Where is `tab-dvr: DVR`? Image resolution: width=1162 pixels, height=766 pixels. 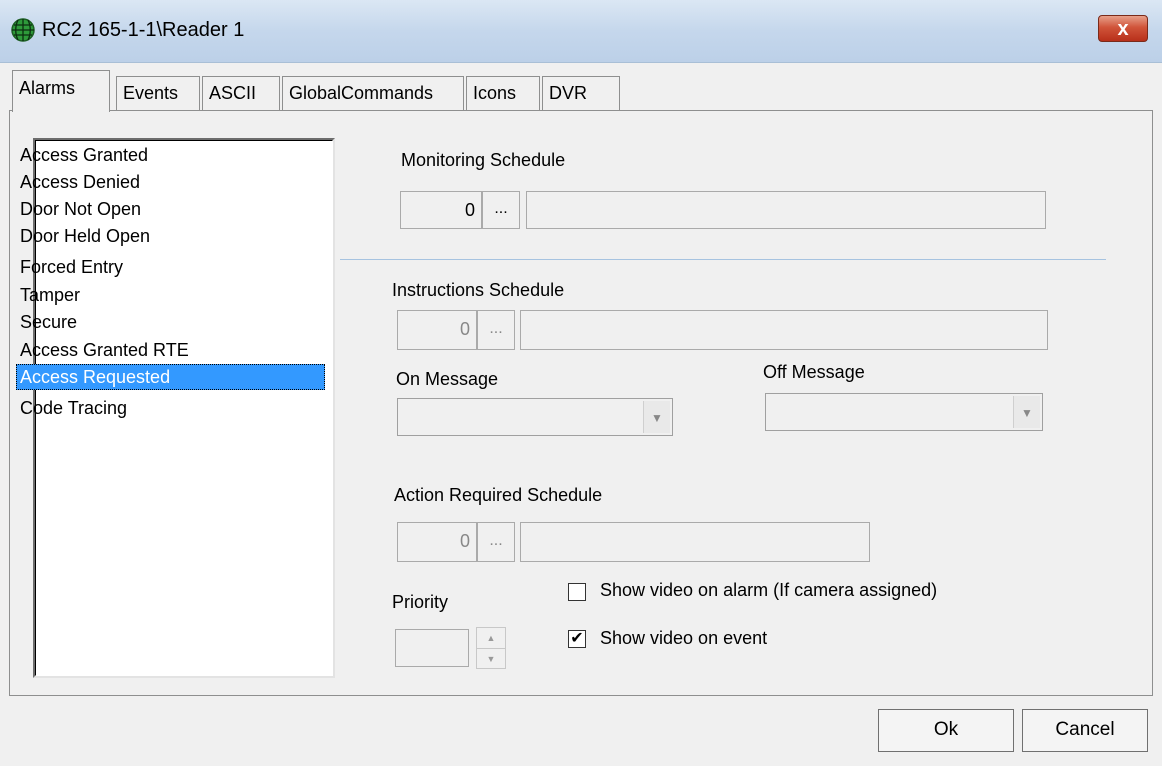
tab-dvr: DVR is located at coordinates (581, 93).